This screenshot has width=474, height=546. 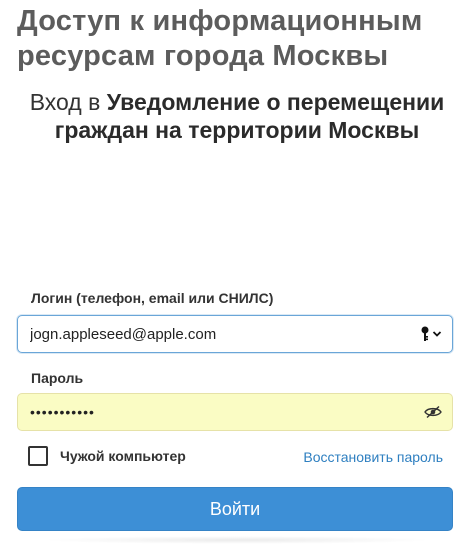 I want to click on foreign-computer-label: Чужой компьютер, so click(x=123, y=456).